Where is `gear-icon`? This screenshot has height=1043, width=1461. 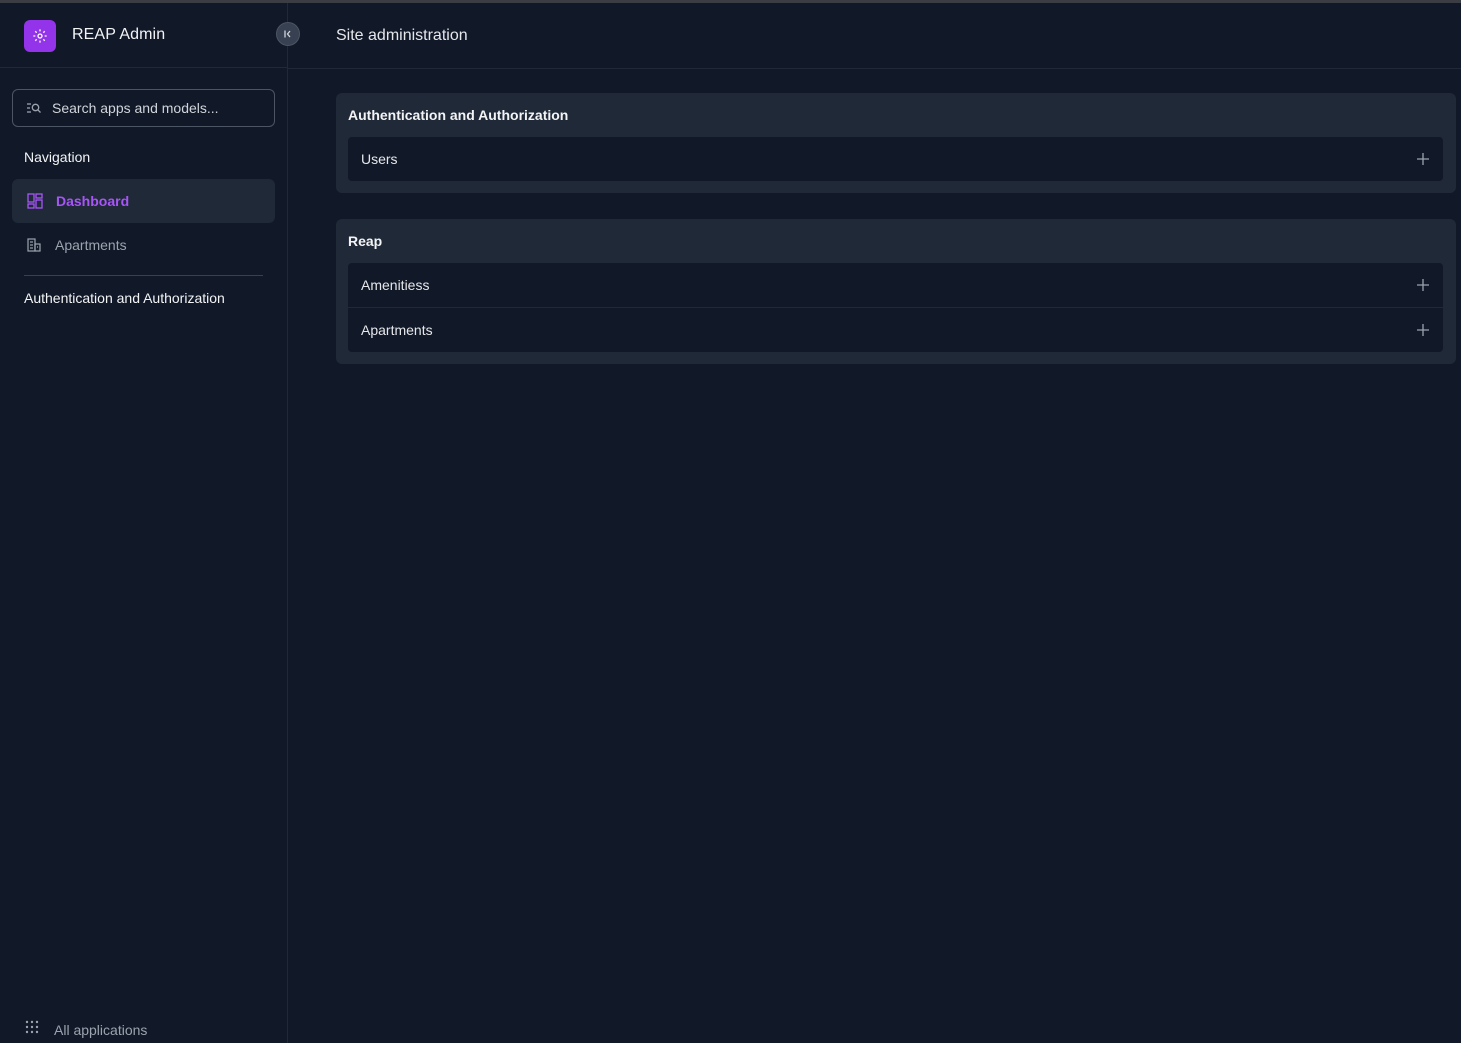
gear-icon is located at coordinates (40, 36).